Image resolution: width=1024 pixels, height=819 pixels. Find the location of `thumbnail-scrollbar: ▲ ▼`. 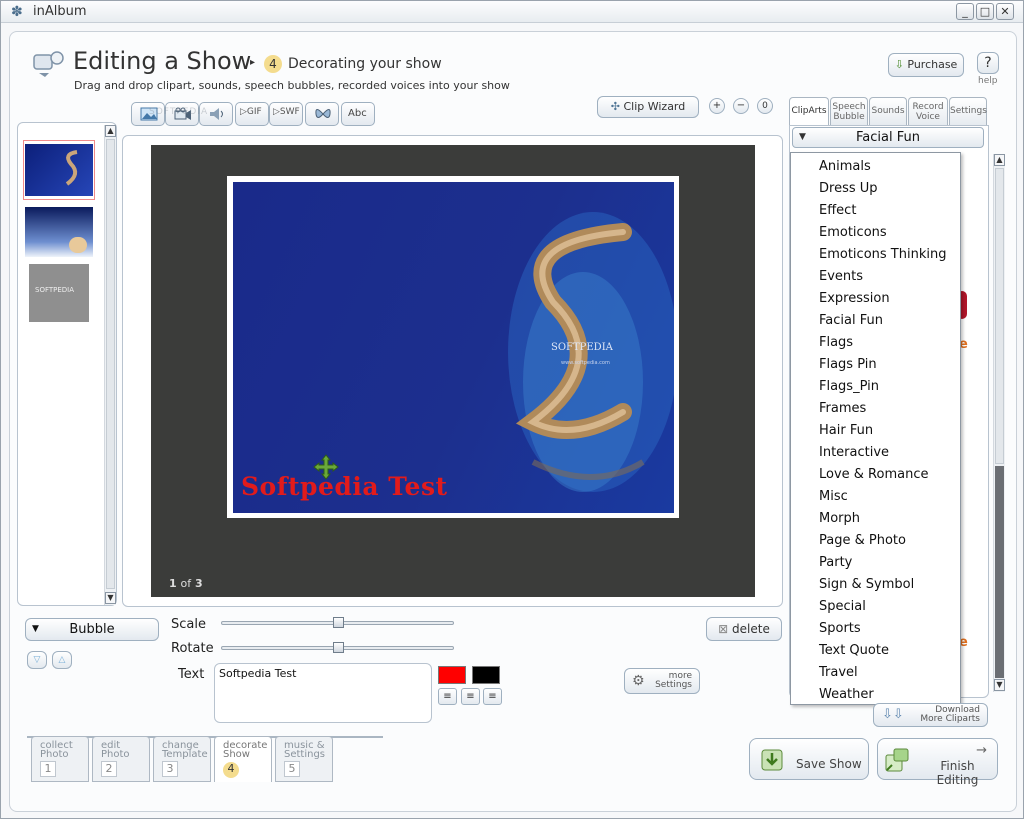

thumbnail-scrollbar: ▲ ▼ is located at coordinates (110, 365).